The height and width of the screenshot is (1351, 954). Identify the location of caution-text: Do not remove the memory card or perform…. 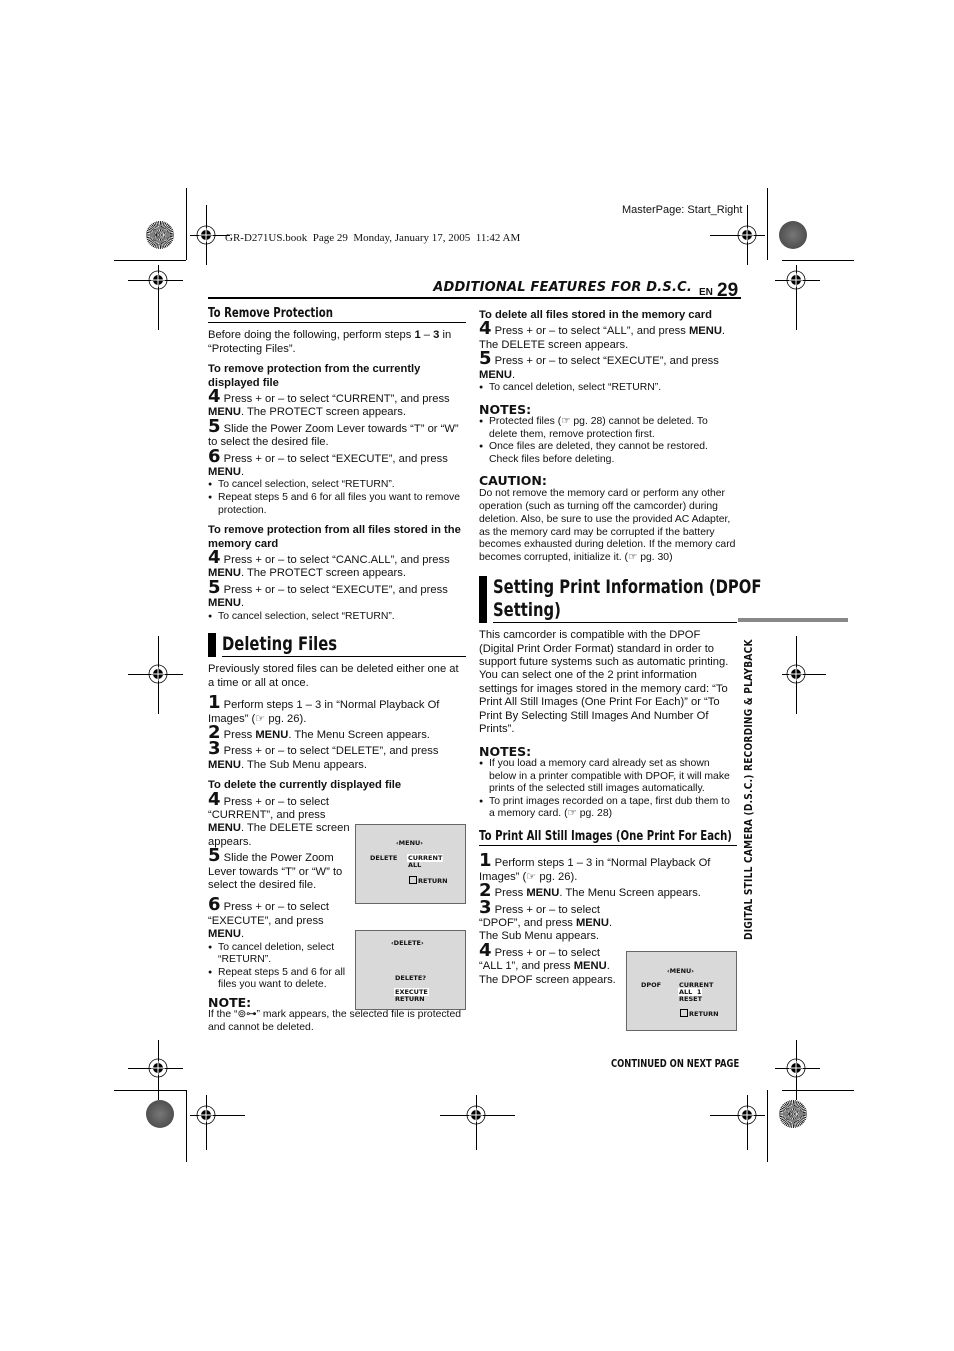
(607, 525).